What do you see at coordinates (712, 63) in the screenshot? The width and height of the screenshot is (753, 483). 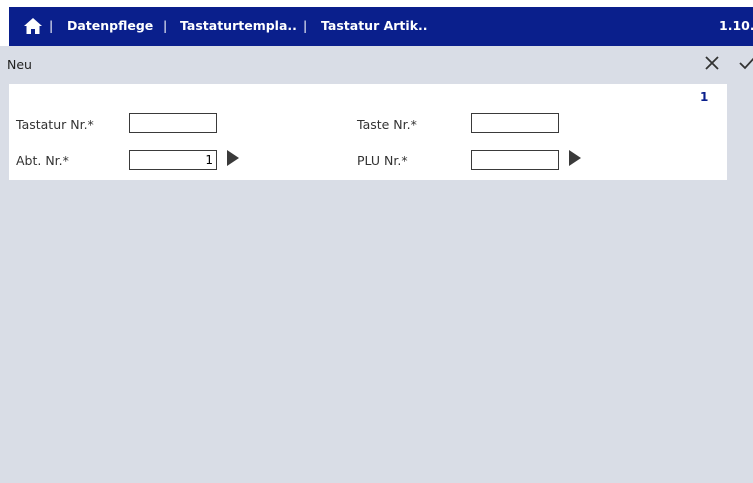 I see `close-icon` at bounding box center [712, 63].